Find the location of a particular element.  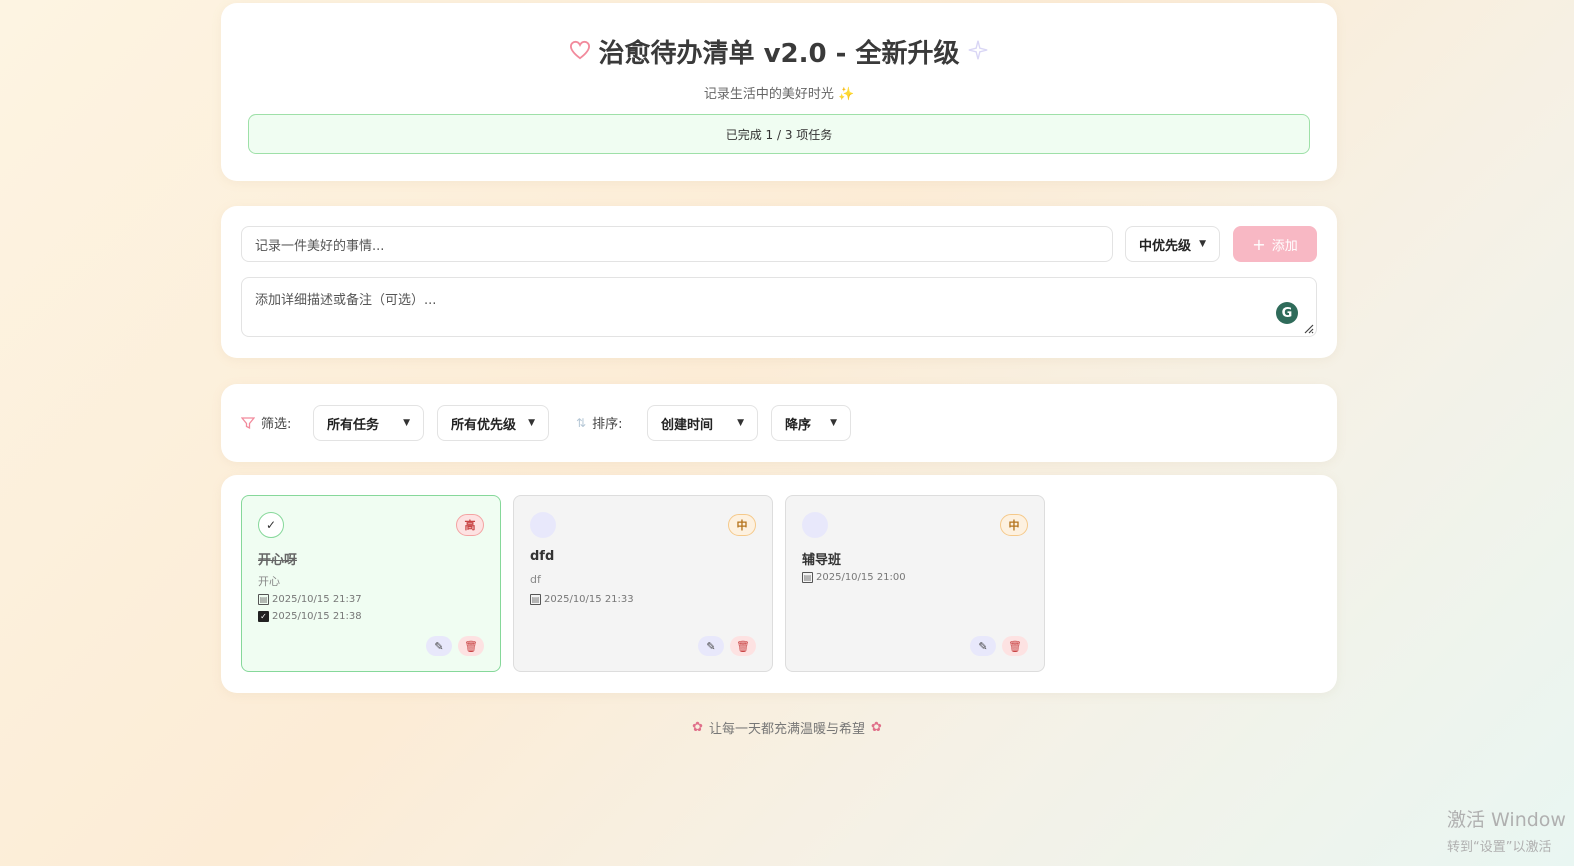

page-title: 治愈待办清单 v2.0 - 全新升级 is located at coordinates (779, 54).